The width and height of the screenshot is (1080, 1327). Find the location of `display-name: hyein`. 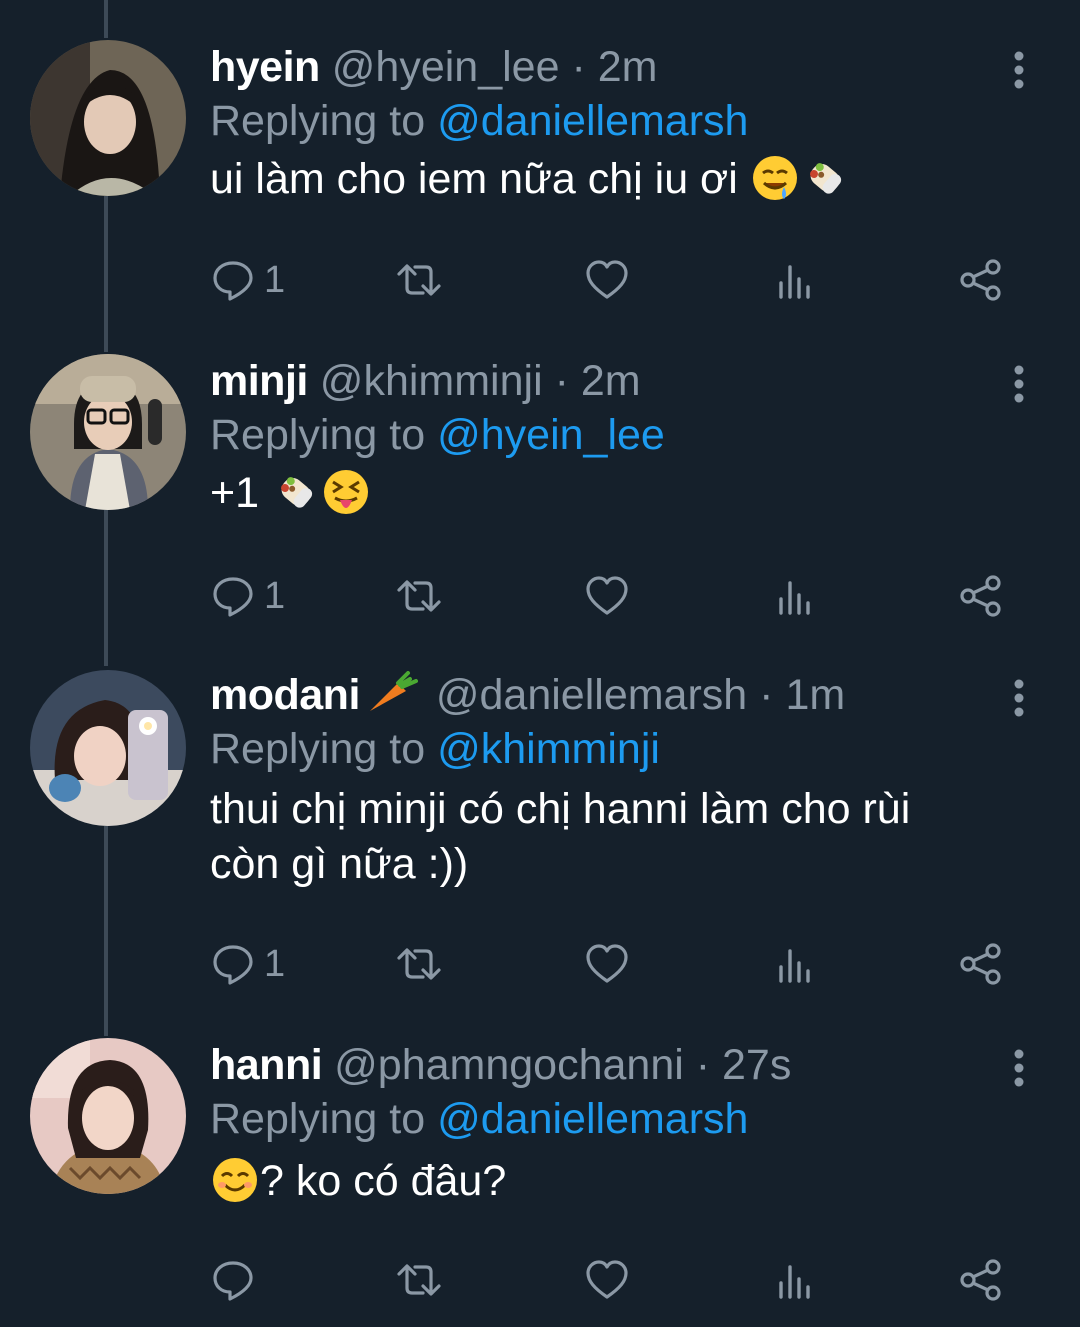

display-name: hyein is located at coordinates (265, 67).